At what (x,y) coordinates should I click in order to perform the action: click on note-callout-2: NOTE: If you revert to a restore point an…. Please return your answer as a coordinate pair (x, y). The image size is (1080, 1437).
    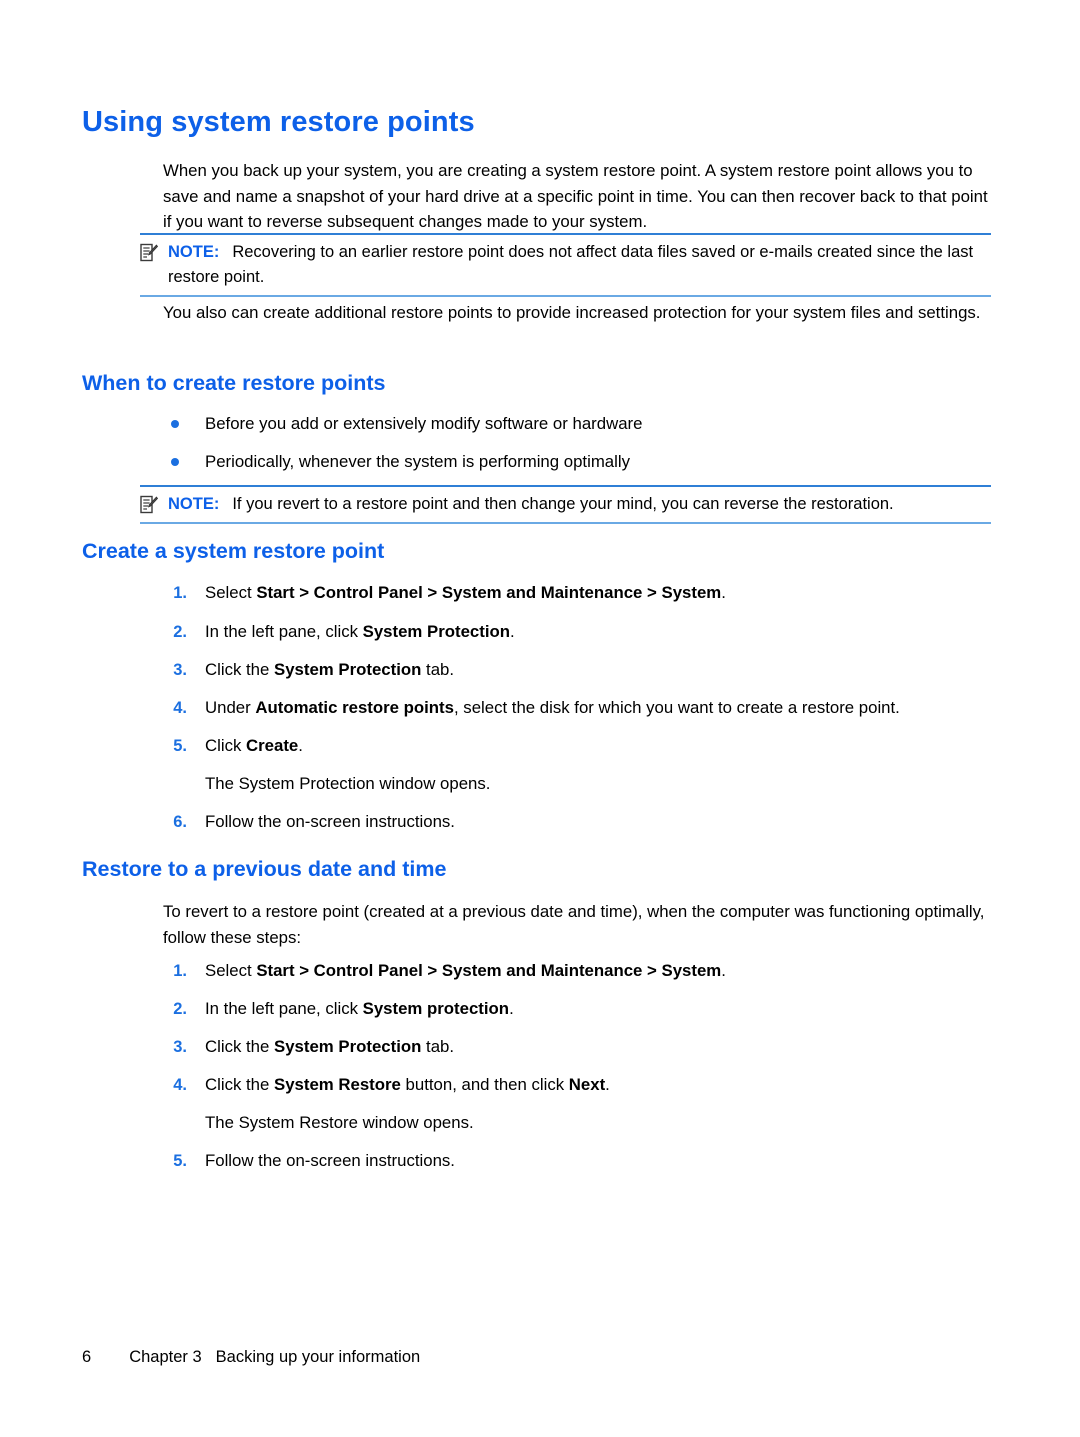
    Looking at the image, I should click on (565, 504).